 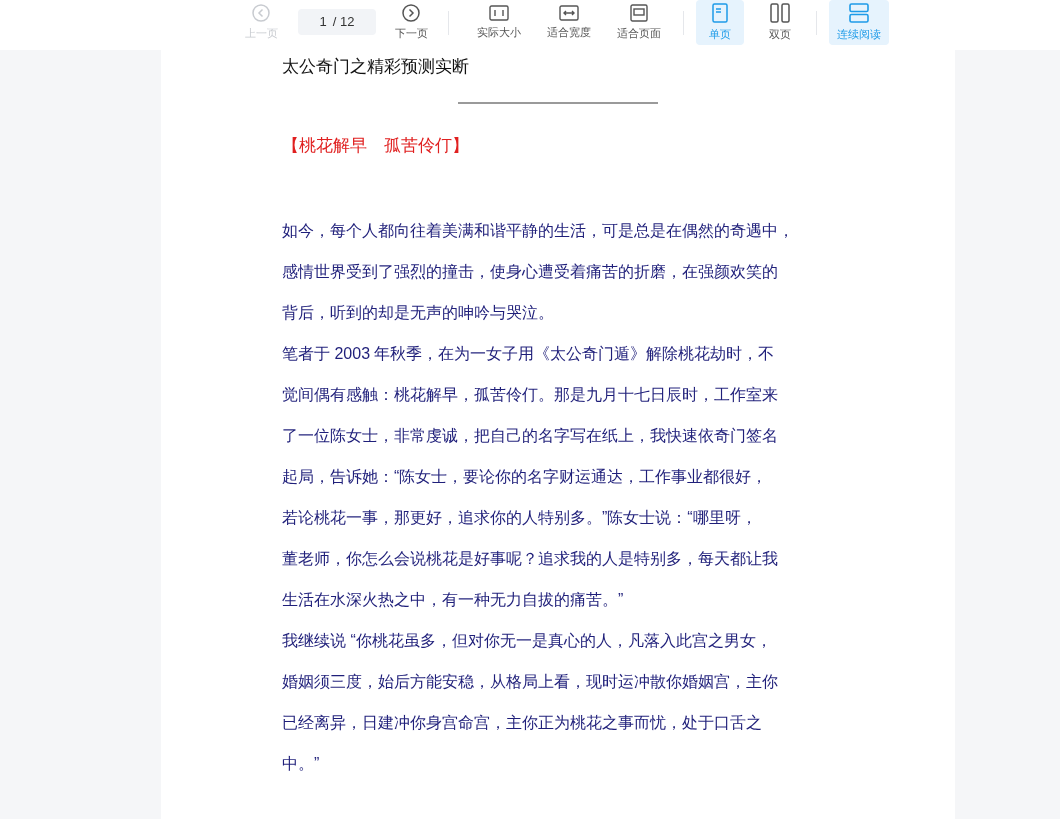 I want to click on page-number-field: 1 / 12, so click(x=337, y=22).